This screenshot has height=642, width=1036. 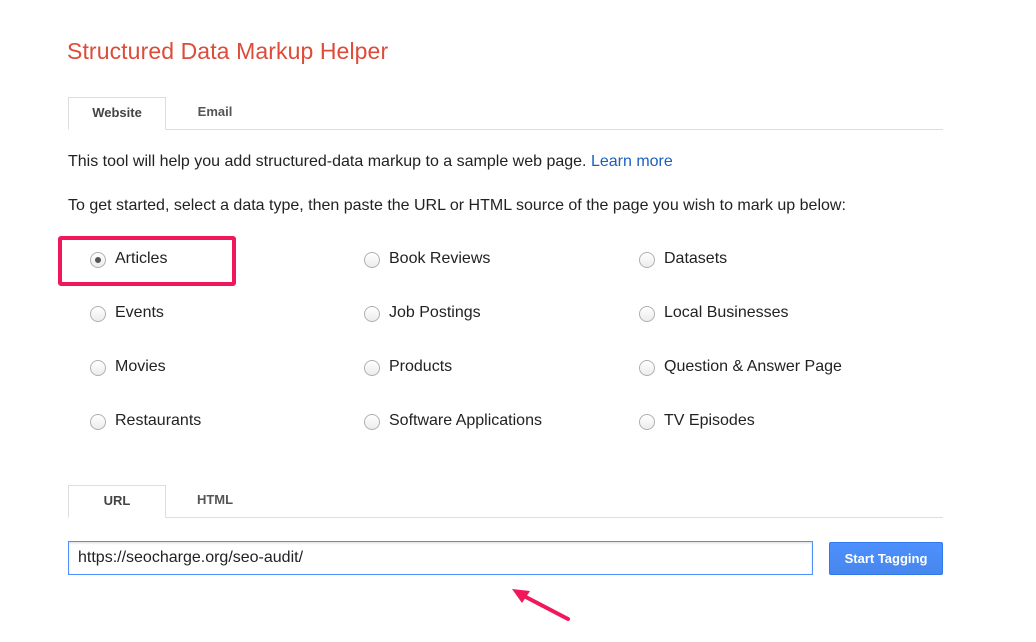 I want to click on radio-label: Software Applications, so click(x=465, y=420).